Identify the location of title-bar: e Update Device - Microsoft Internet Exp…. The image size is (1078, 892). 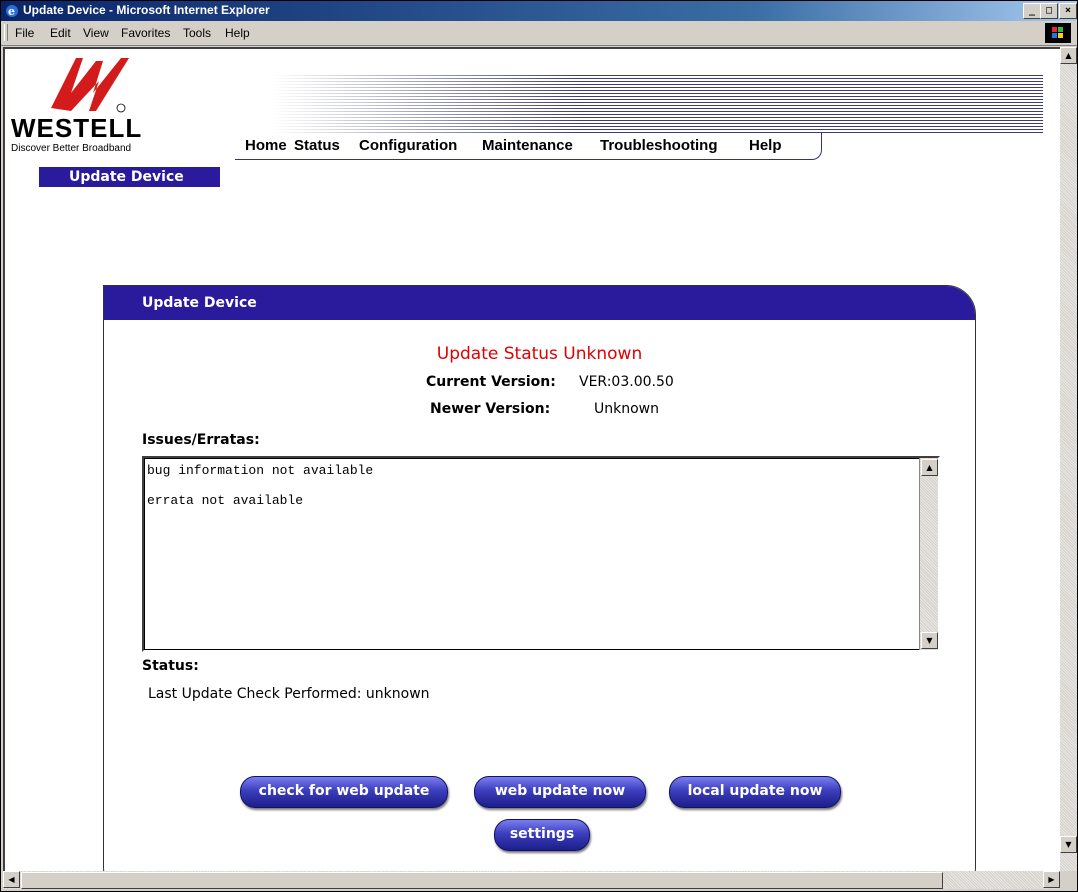
(539, 11).